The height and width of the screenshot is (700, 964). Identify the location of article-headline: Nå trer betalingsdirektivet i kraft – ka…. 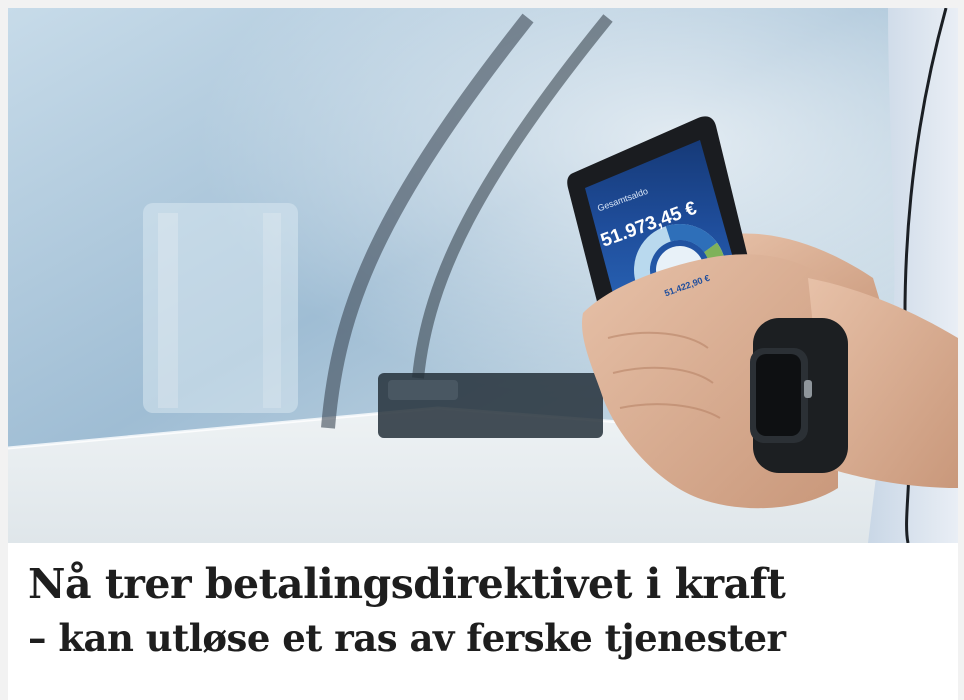
(488, 610).